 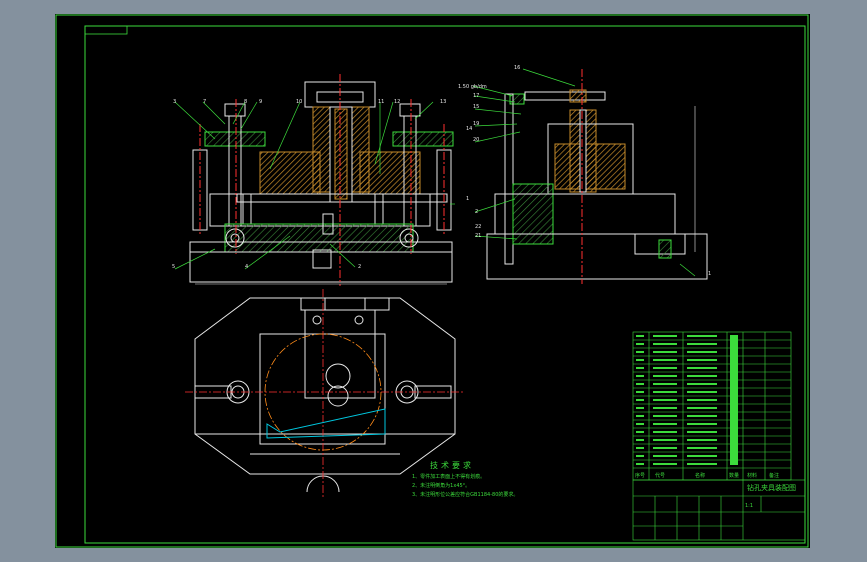 I want to click on front-view, so click(x=321, y=180).